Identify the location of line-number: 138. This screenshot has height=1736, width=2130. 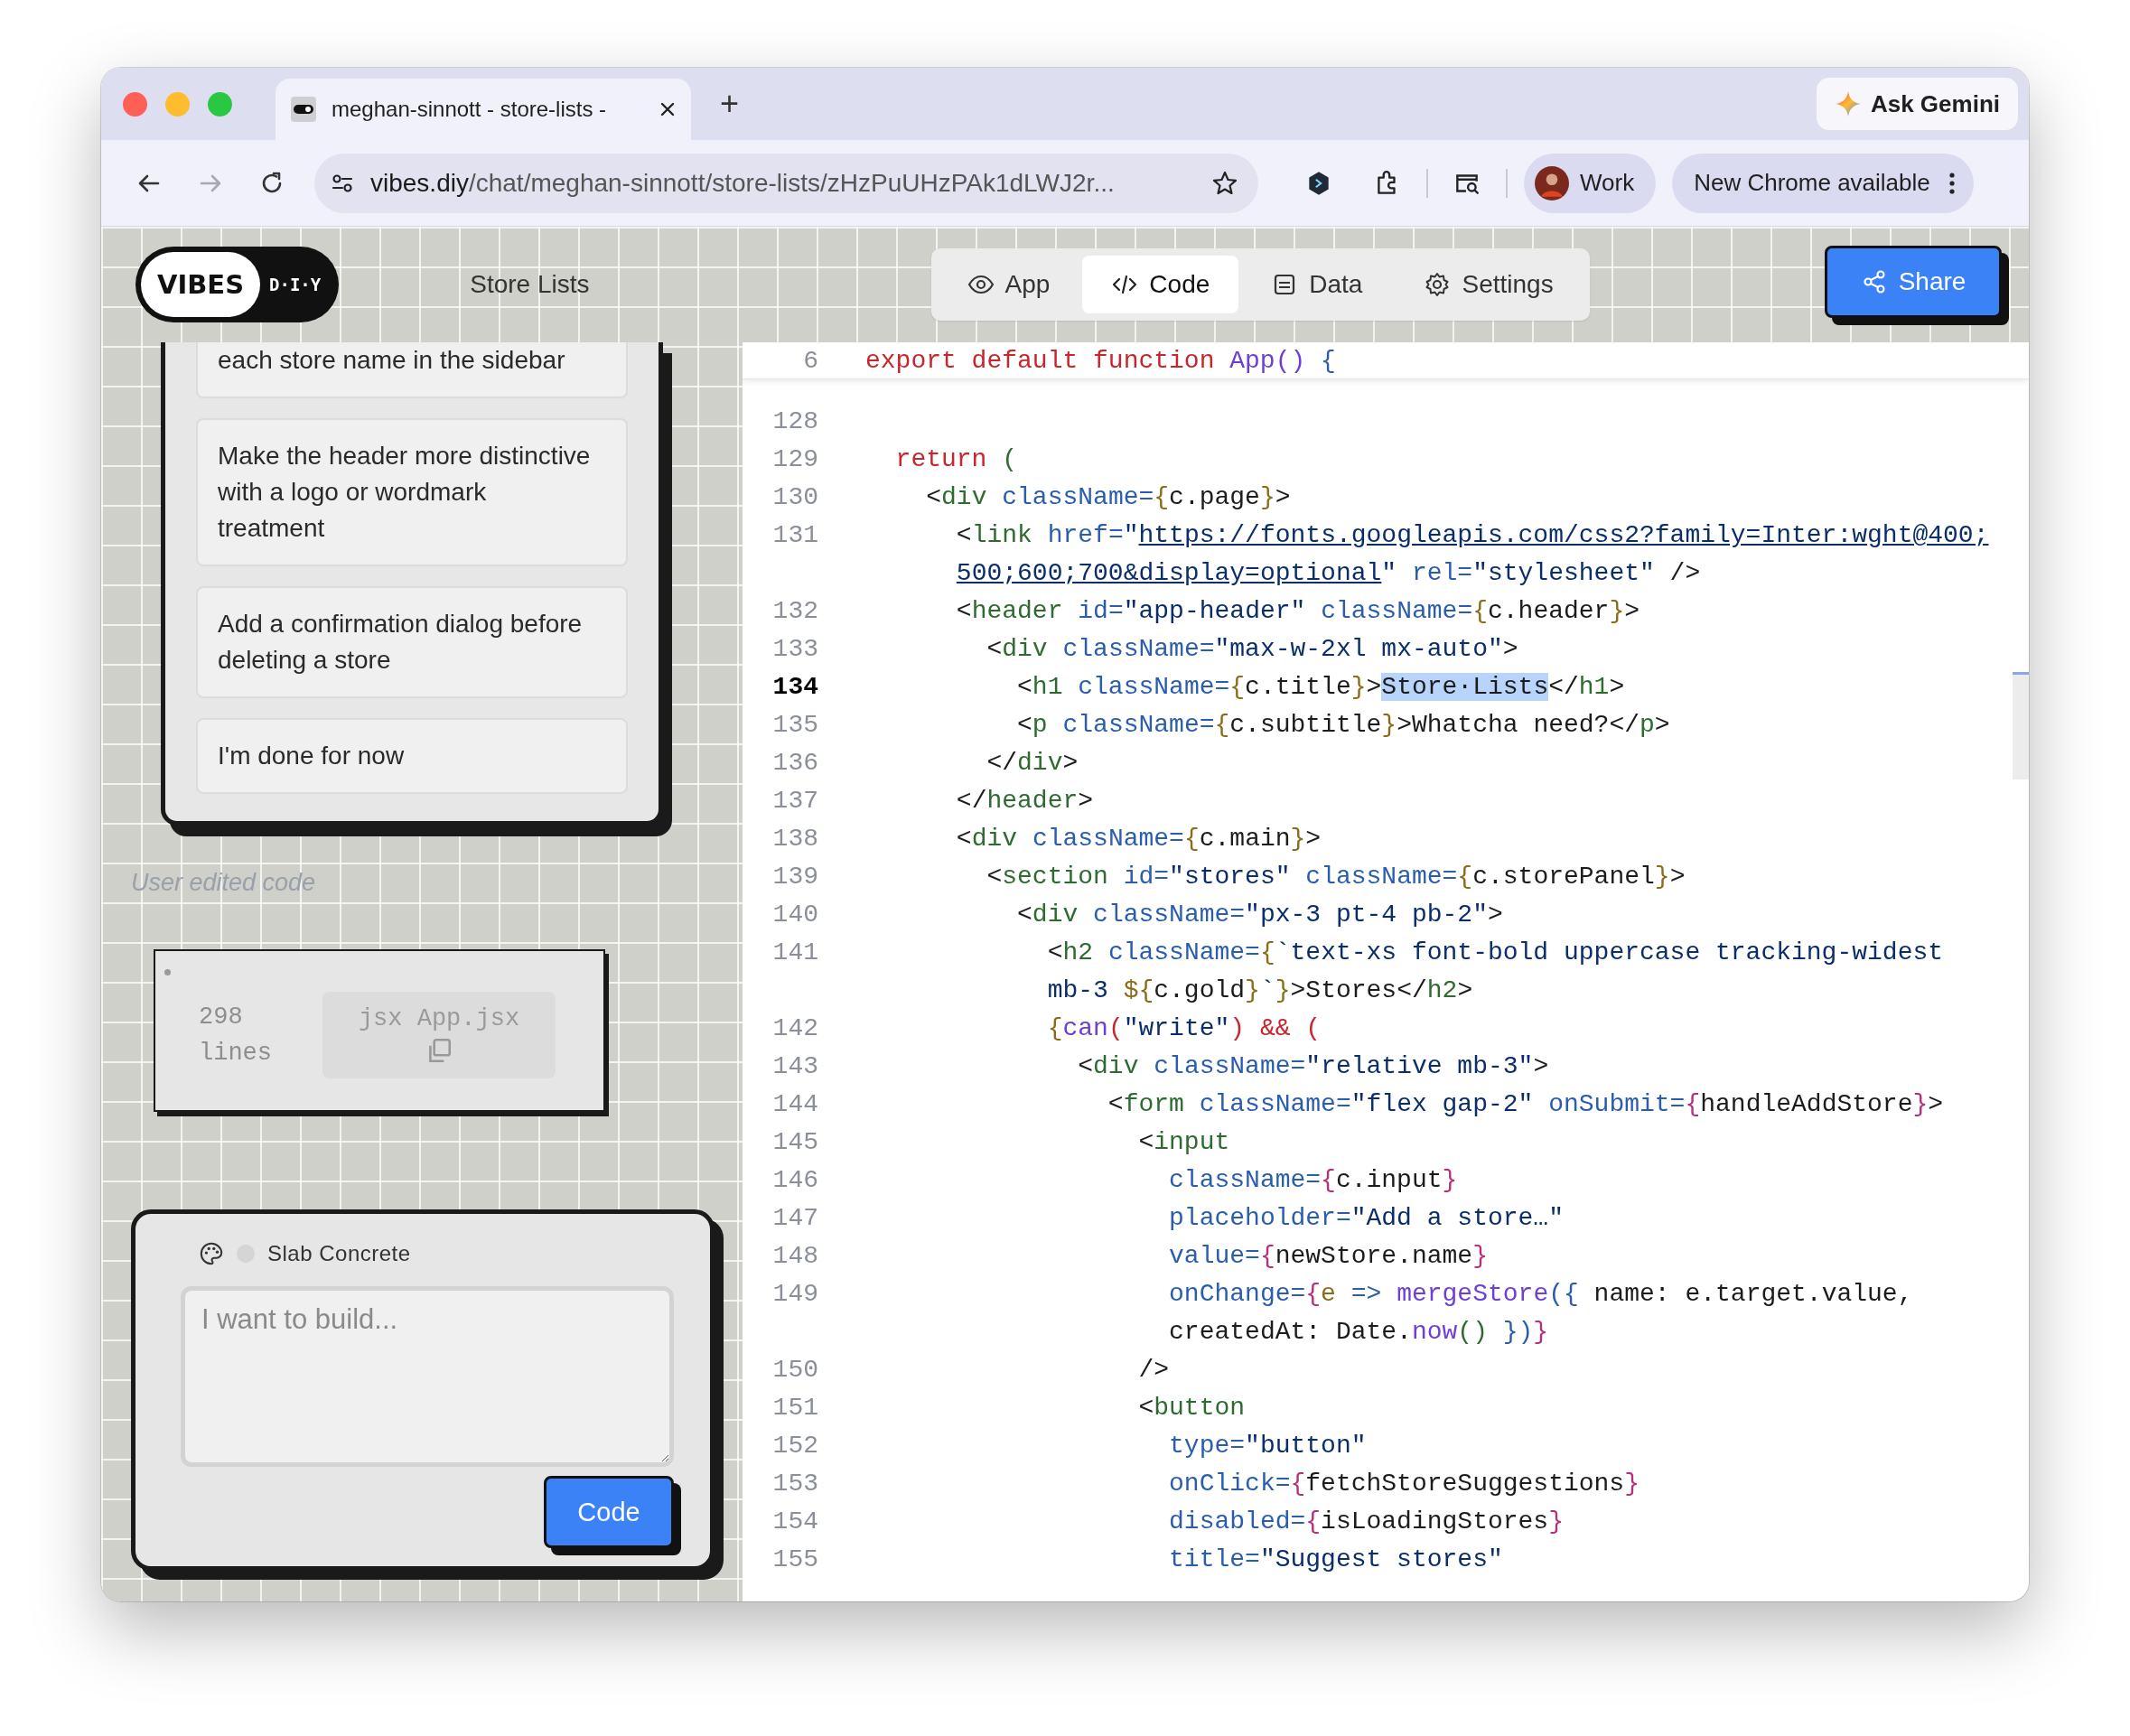
(794, 839).